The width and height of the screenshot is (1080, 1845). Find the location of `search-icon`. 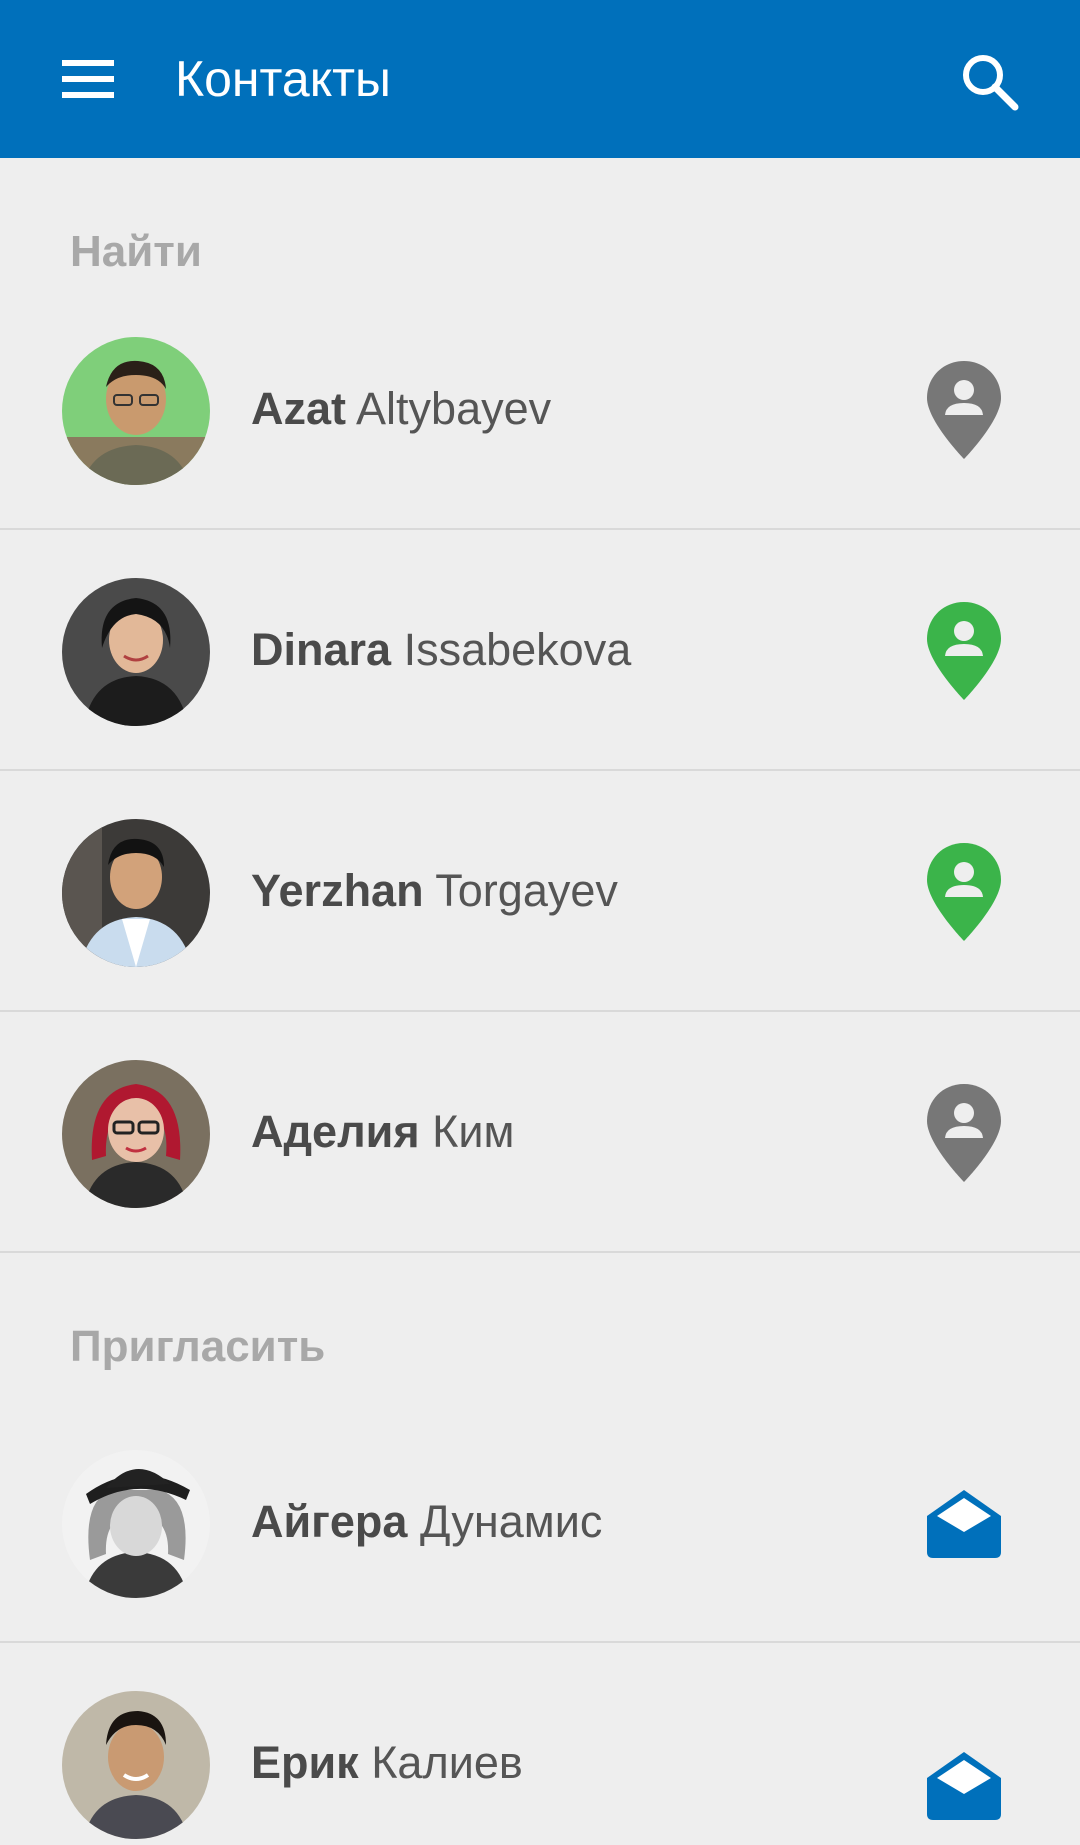

search-icon is located at coordinates (990, 82).